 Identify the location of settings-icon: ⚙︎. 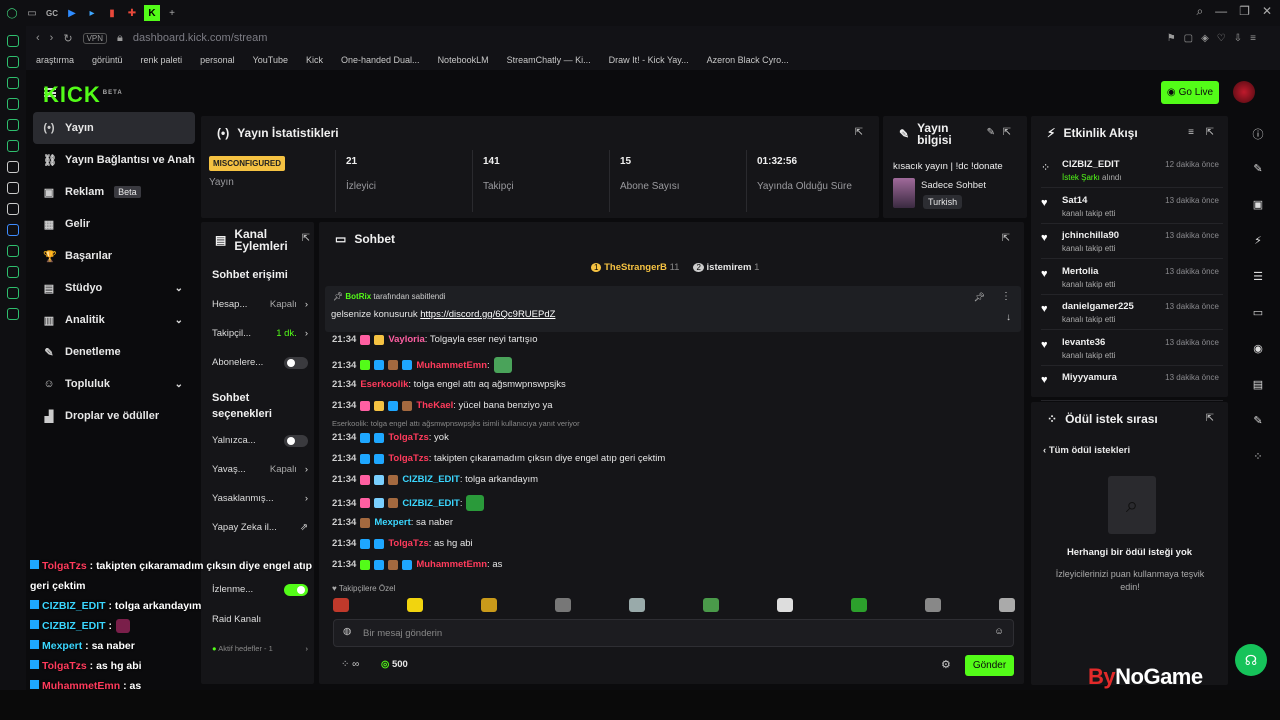
(946, 664).